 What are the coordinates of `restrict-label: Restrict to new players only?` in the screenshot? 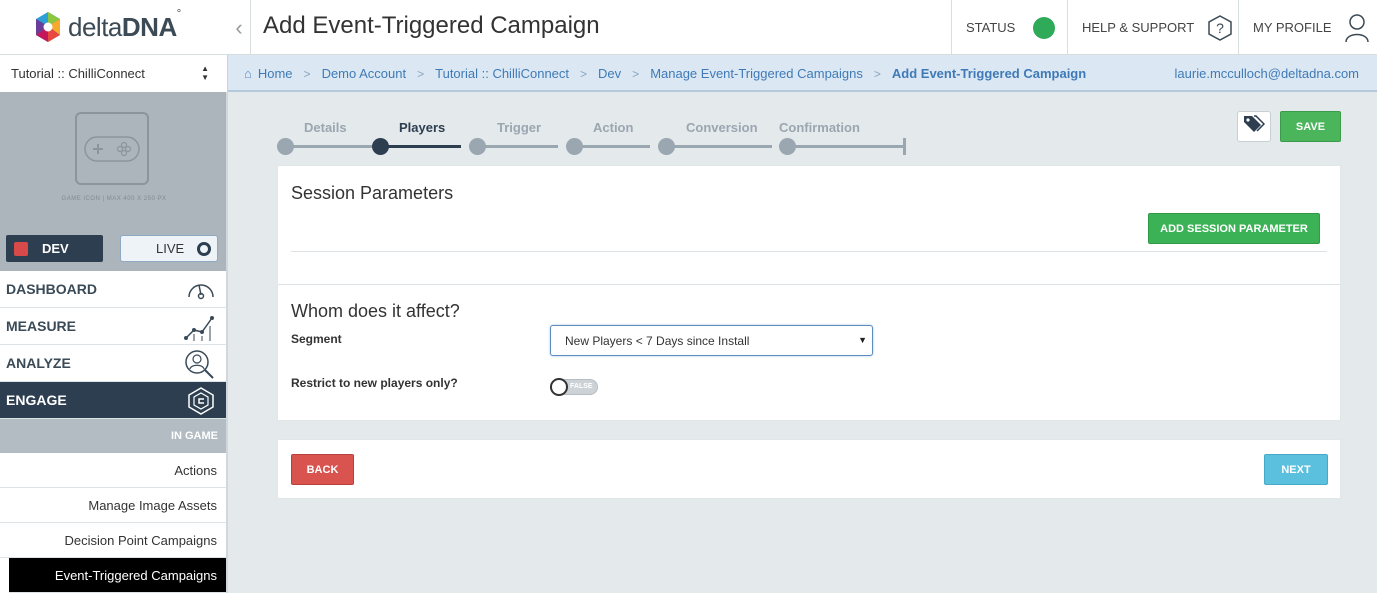 It's located at (374, 383).